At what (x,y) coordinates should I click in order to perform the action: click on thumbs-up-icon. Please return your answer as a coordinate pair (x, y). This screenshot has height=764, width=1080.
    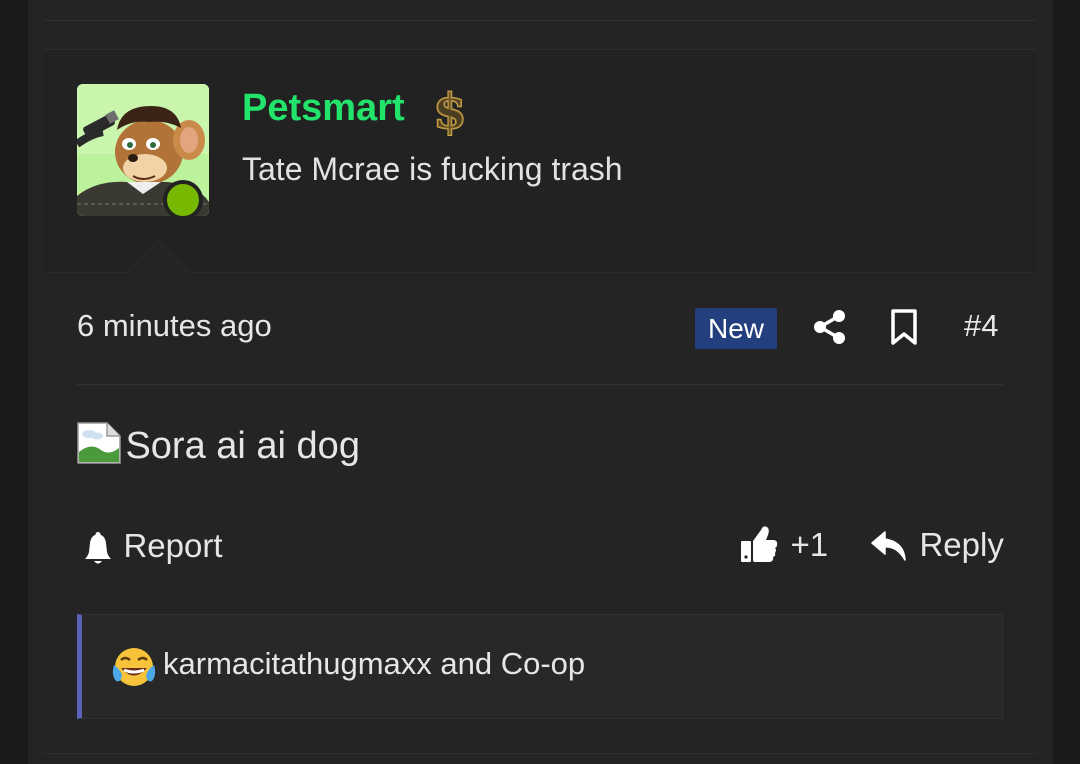
    Looking at the image, I should click on (759, 544).